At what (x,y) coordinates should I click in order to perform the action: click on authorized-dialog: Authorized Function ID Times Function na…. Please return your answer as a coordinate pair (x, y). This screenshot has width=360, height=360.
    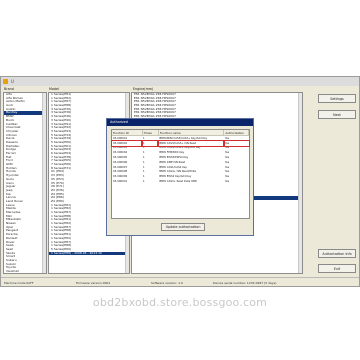
    Looking at the image, I should click on (180, 177).